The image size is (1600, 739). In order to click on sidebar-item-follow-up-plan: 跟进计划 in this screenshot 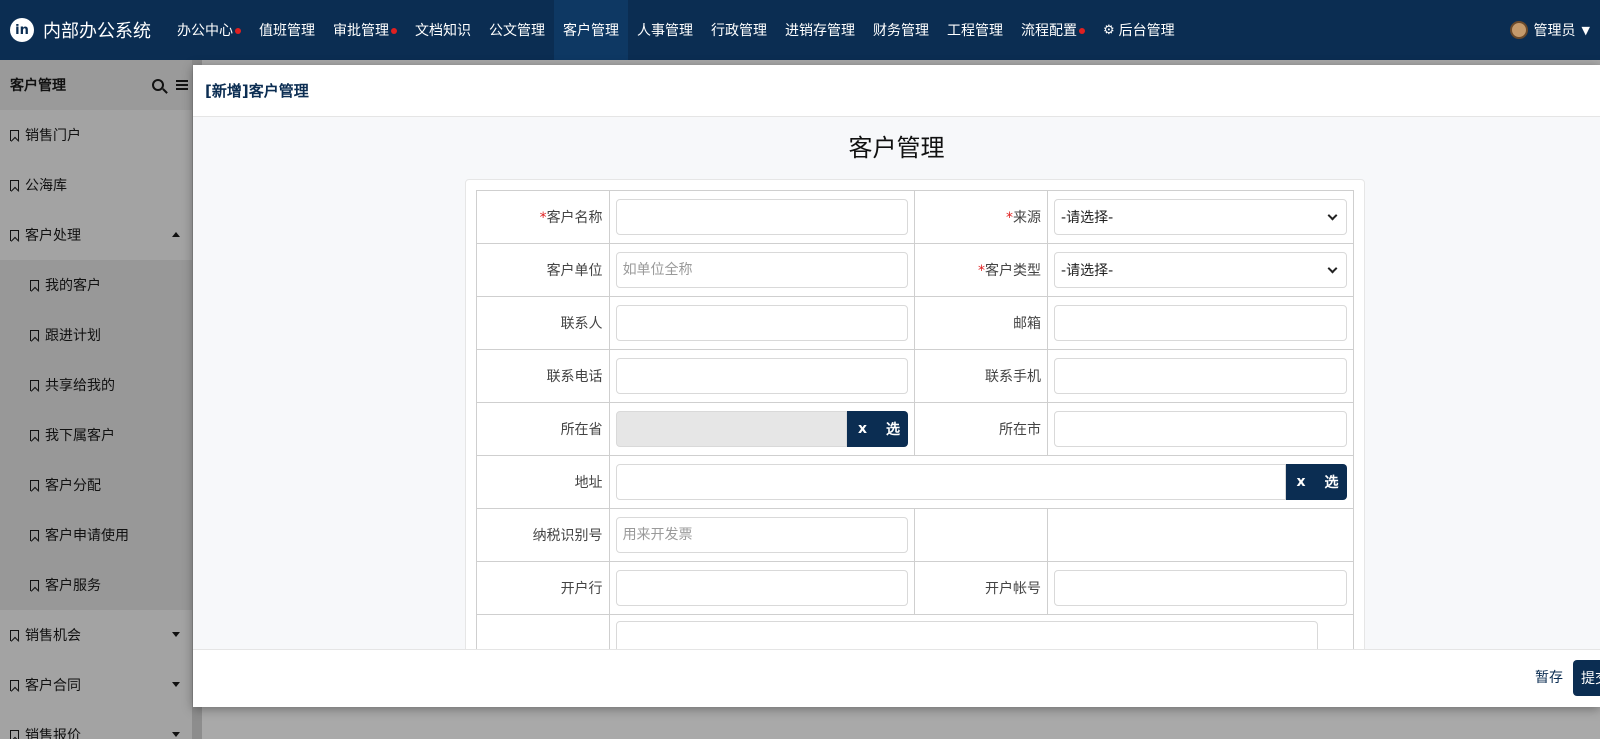, I will do `click(96, 335)`.